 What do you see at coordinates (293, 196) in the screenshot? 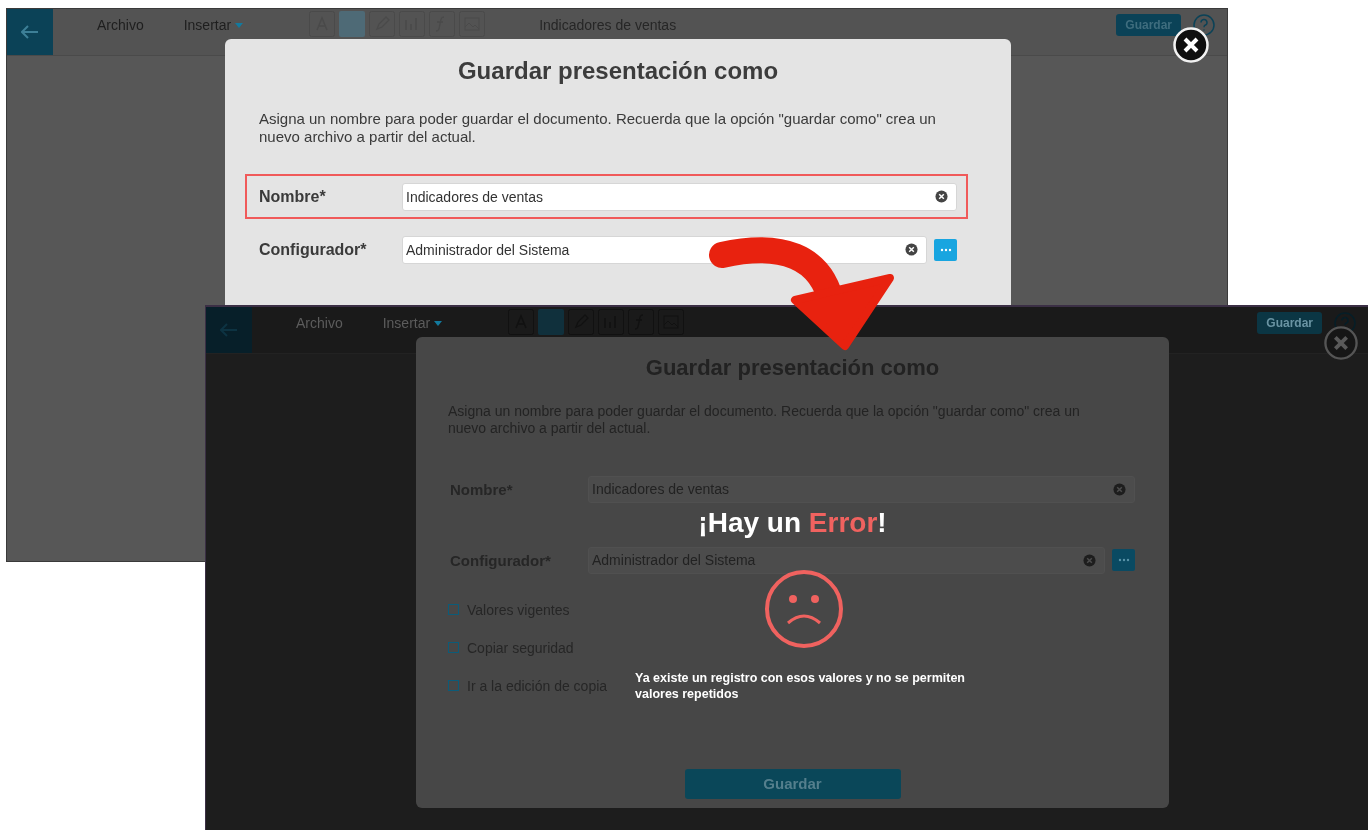
I see `field-label: Nombre*` at bounding box center [293, 196].